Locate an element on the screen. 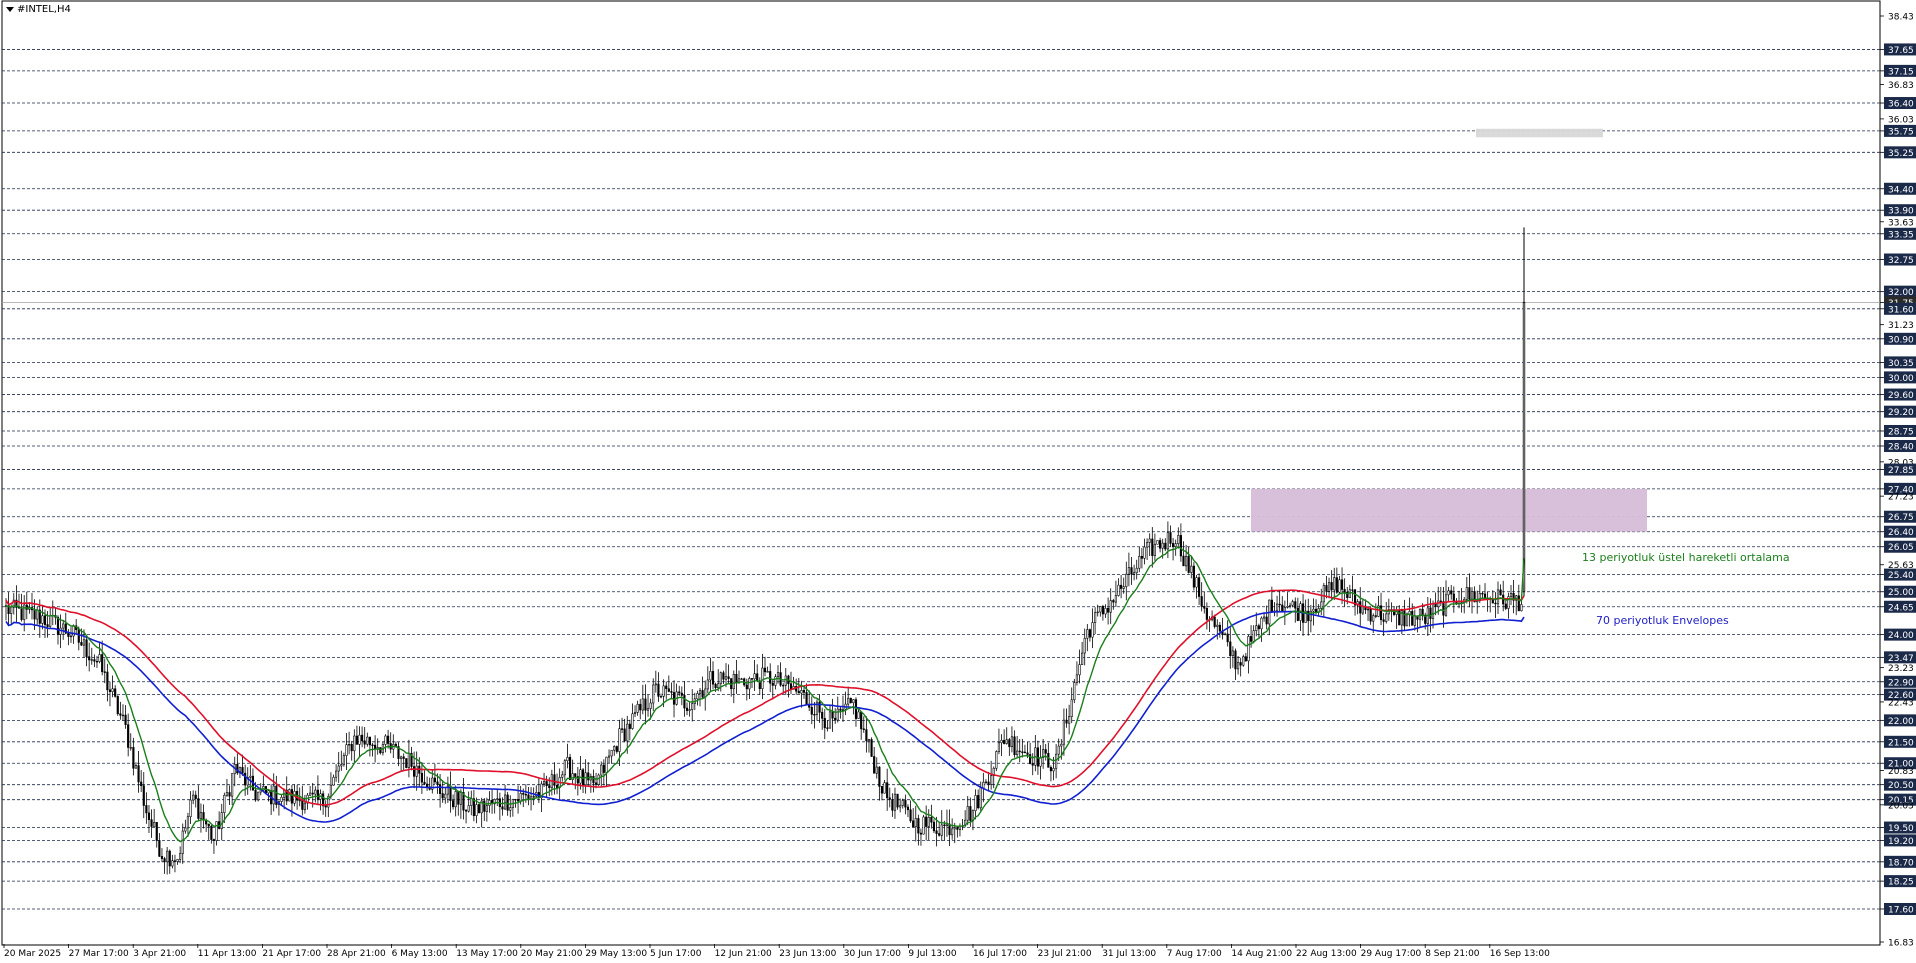 The height and width of the screenshot is (963, 1916). envelopes-annotation: 70 periyotluk Envelopes is located at coordinates (1662, 620).